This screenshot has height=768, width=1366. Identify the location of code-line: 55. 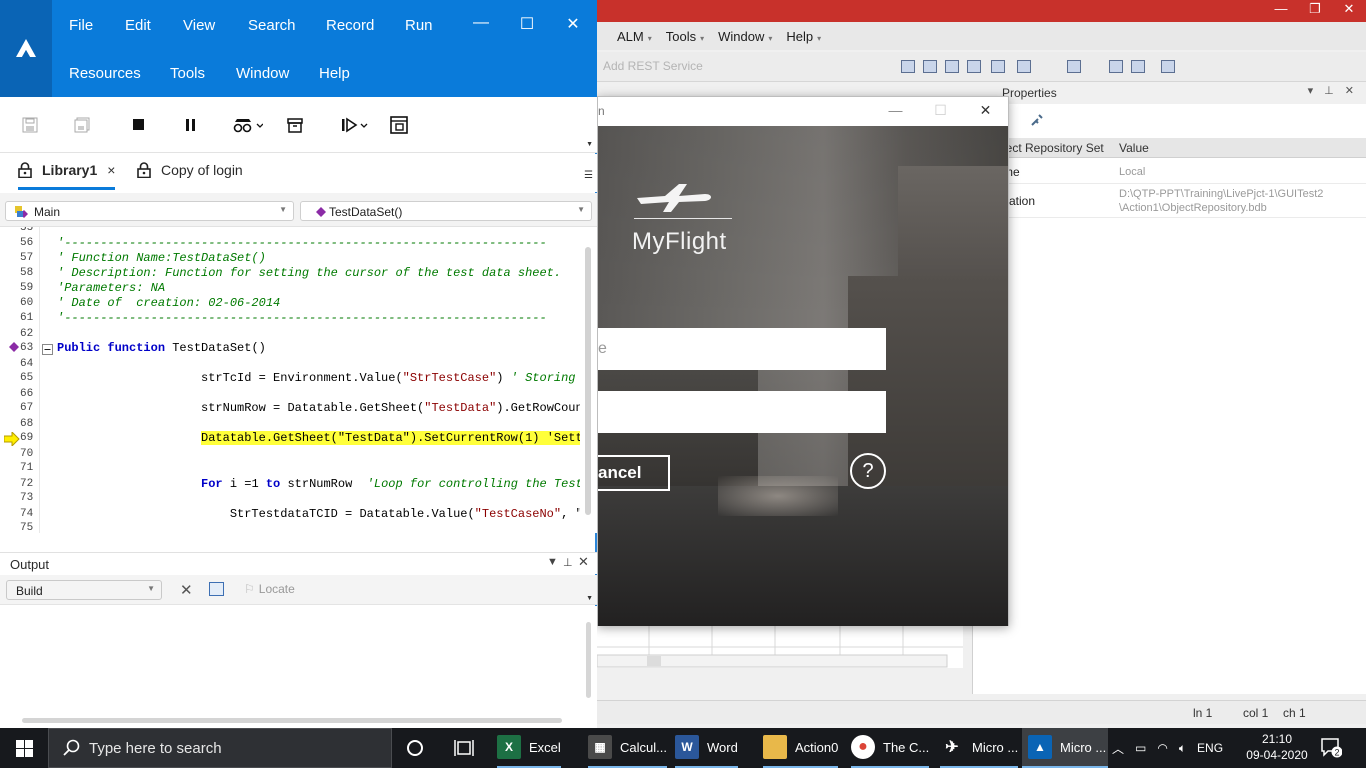
(298, 231).